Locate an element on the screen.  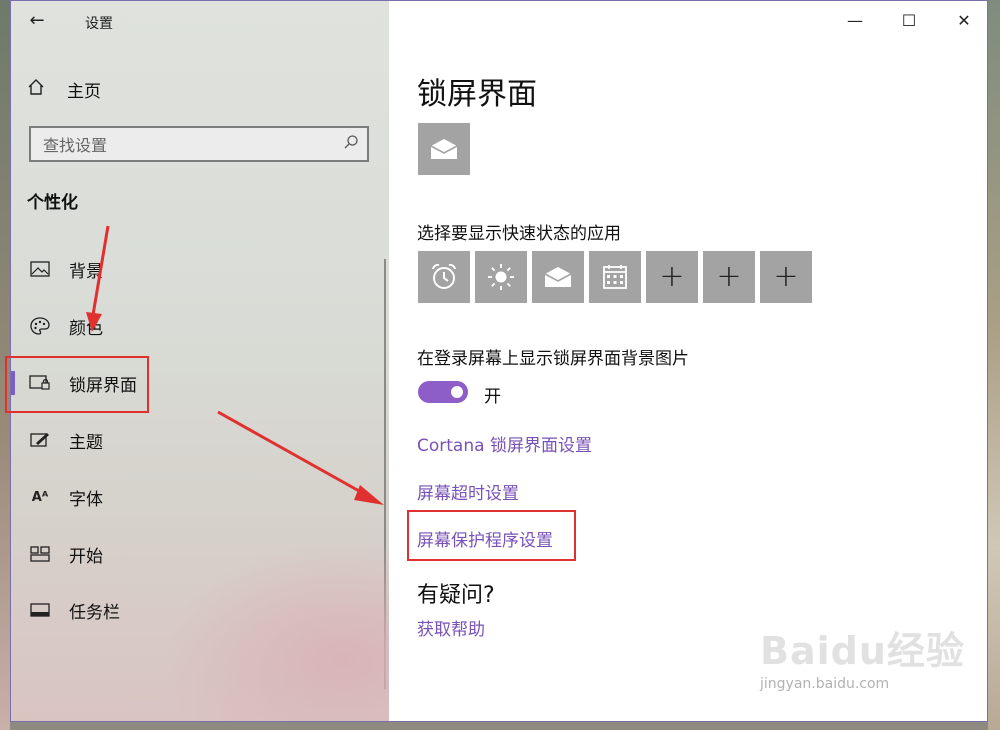
toggle-knob is located at coordinates (457, 392).